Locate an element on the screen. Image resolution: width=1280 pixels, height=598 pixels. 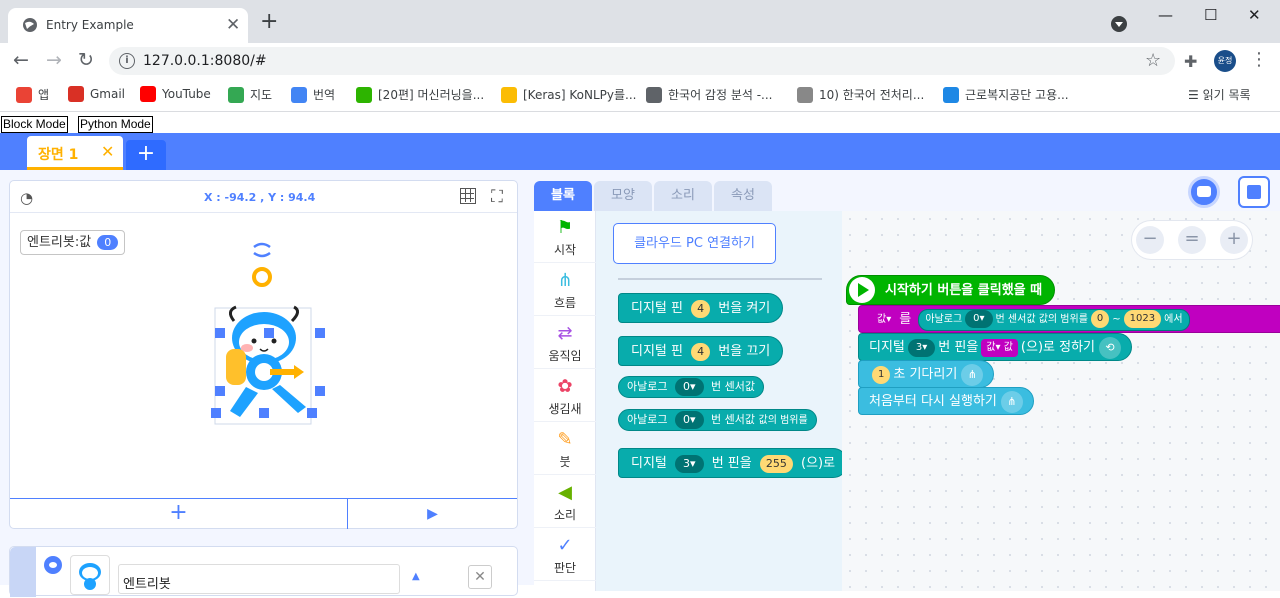
zoom-in-button: + is located at coordinates (1234, 240).